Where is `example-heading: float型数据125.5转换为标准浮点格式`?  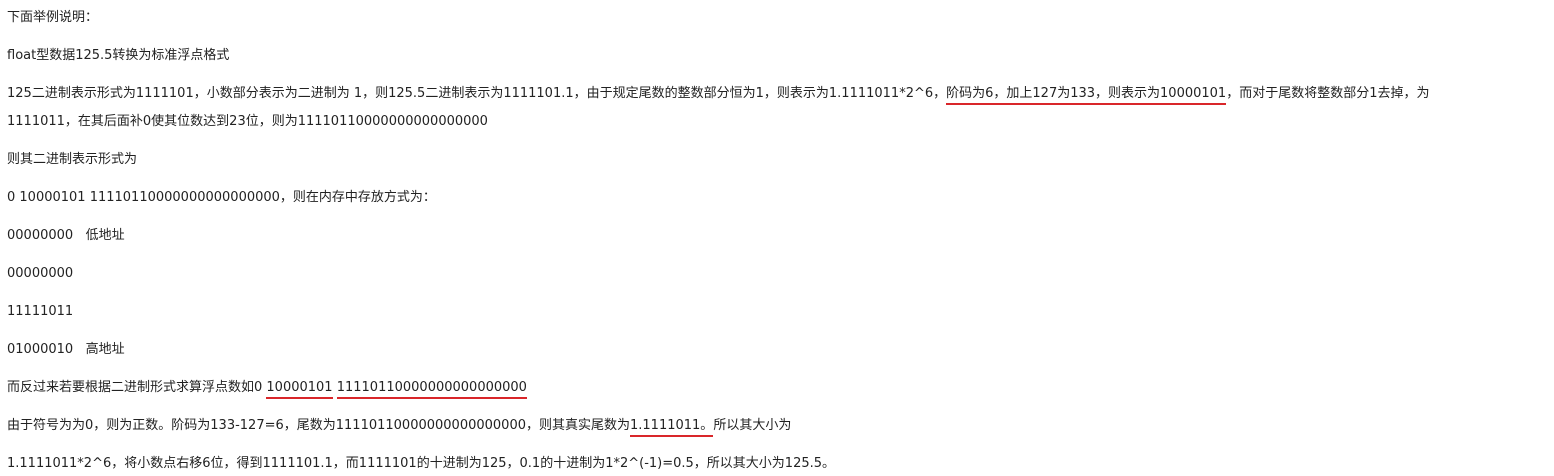 example-heading: float型数据125.5转换为标准浮点格式 is located at coordinates (118, 56).